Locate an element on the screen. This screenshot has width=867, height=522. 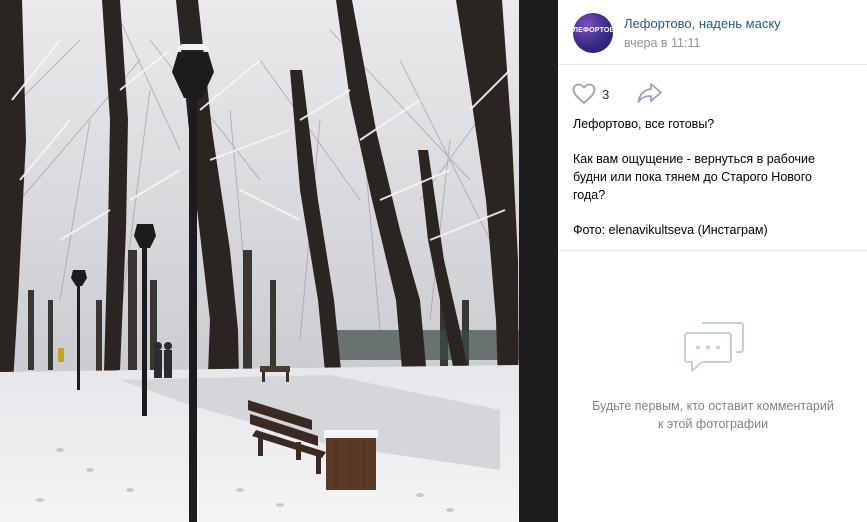
share-arrow-icon is located at coordinates (649, 93).